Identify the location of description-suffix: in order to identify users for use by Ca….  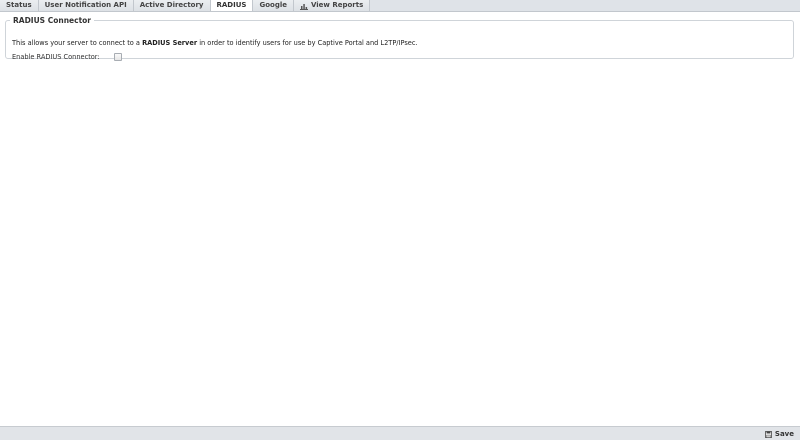
(307, 43).